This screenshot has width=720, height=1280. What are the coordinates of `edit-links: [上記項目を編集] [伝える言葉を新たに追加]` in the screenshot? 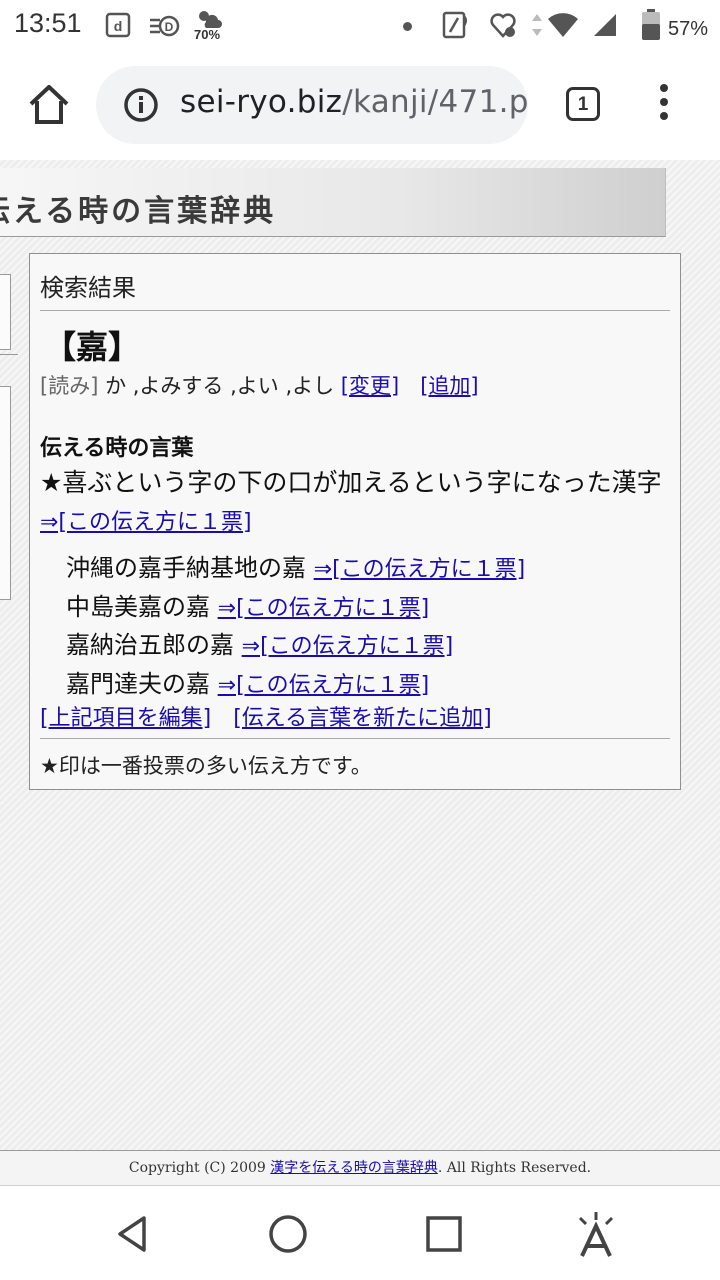 It's located at (266, 716).